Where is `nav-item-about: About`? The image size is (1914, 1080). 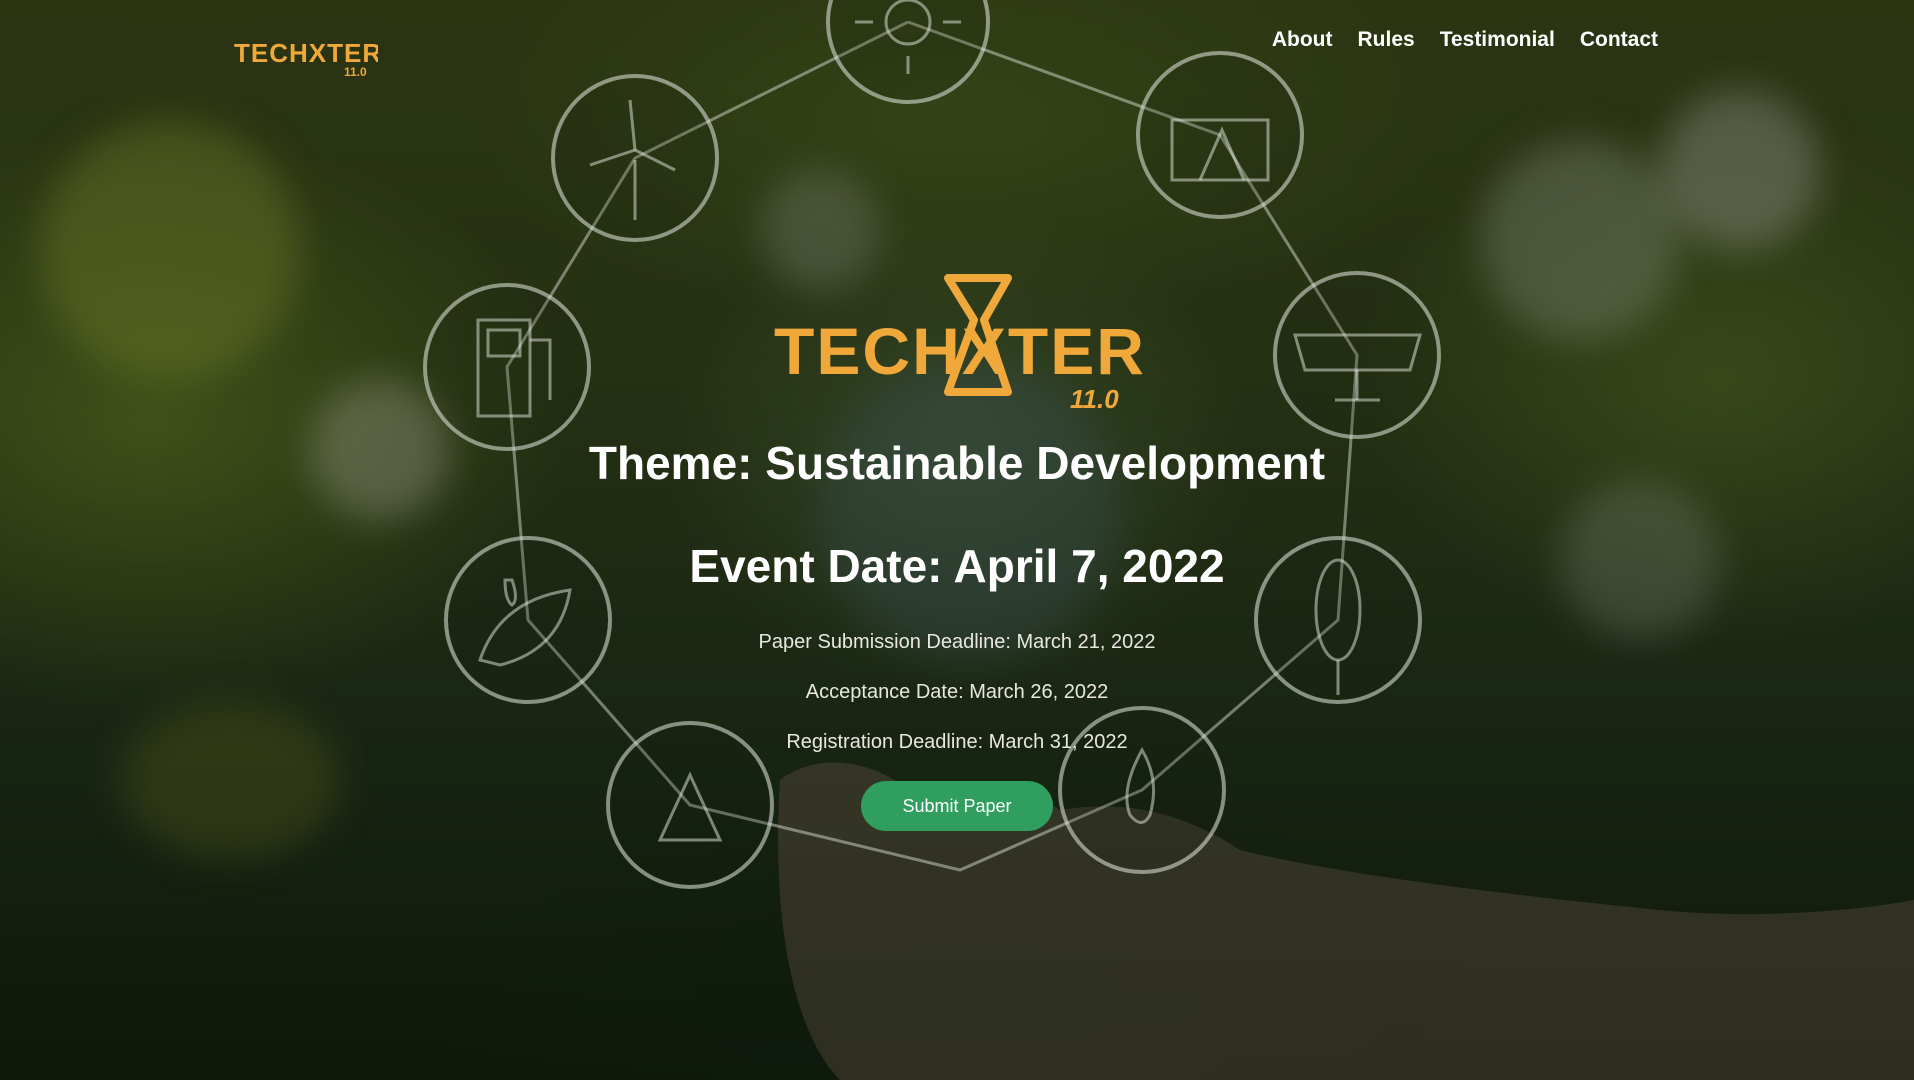
nav-item-about: About is located at coordinates (1302, 40).